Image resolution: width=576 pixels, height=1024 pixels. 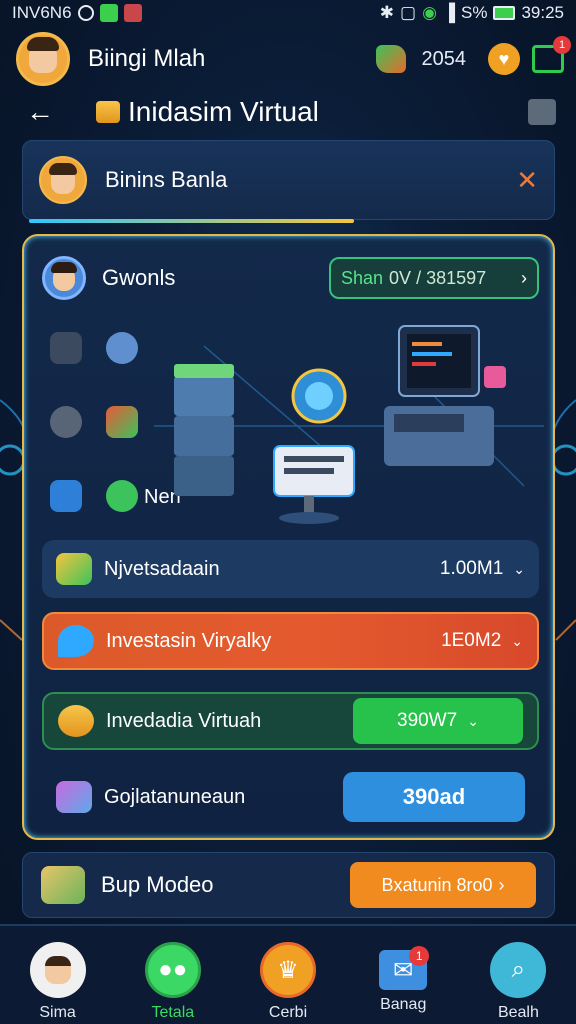 What do you see at coordinates (173, 1012) in the screenshot?
I see `nav-label: Tetala` at bounding box center [173, 1012].